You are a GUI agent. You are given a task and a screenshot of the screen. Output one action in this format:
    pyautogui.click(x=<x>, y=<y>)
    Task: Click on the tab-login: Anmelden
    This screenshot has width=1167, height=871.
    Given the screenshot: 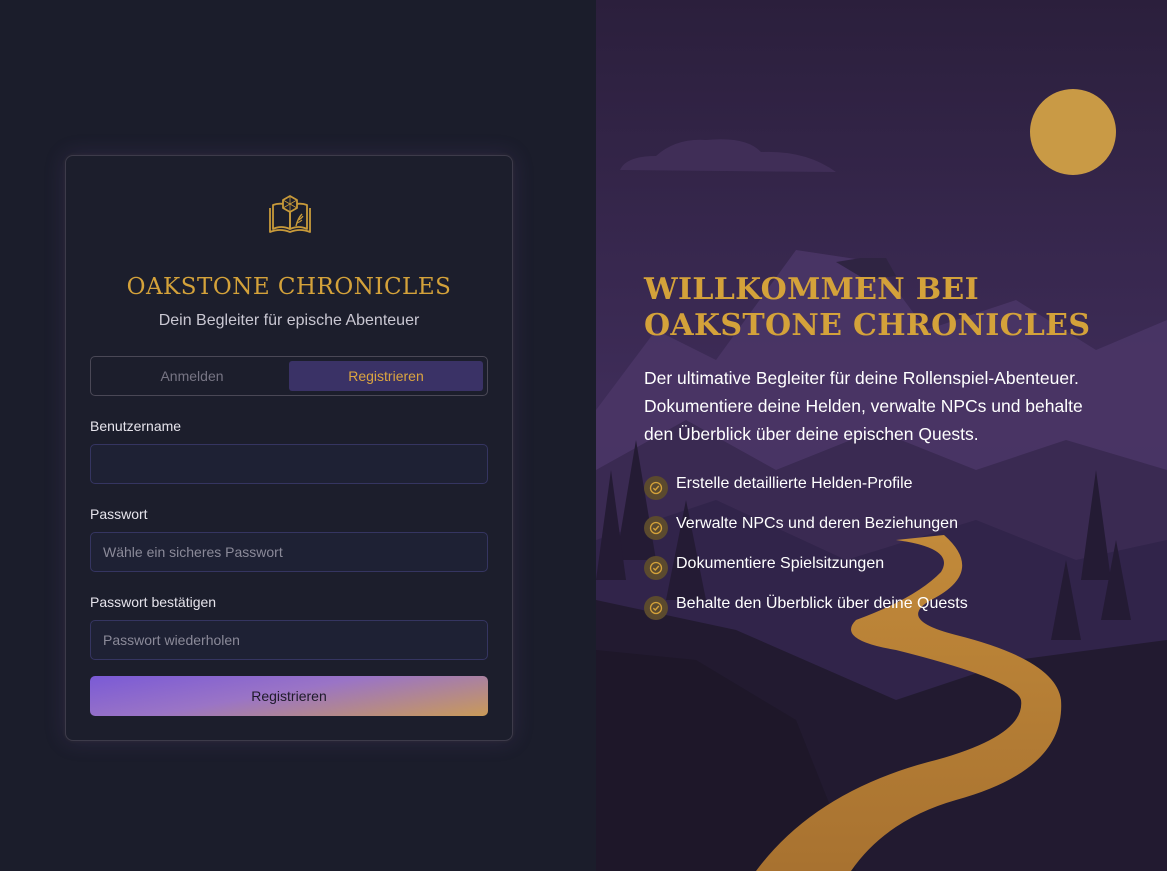 What is the action you would take?
    pyautogui.click(x=192, y=376)
    